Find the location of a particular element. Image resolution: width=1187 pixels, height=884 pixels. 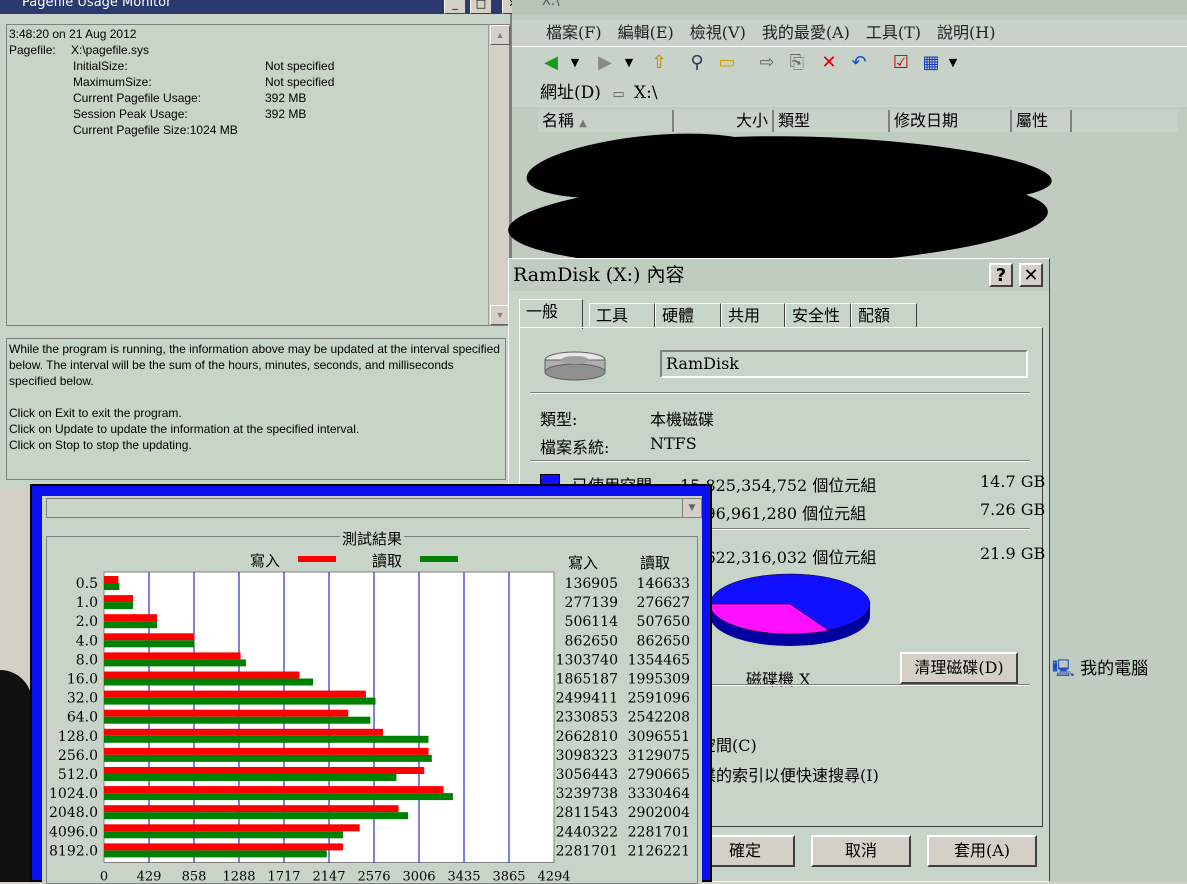

tab-general: 一般 is located at coordinates (551, 314).